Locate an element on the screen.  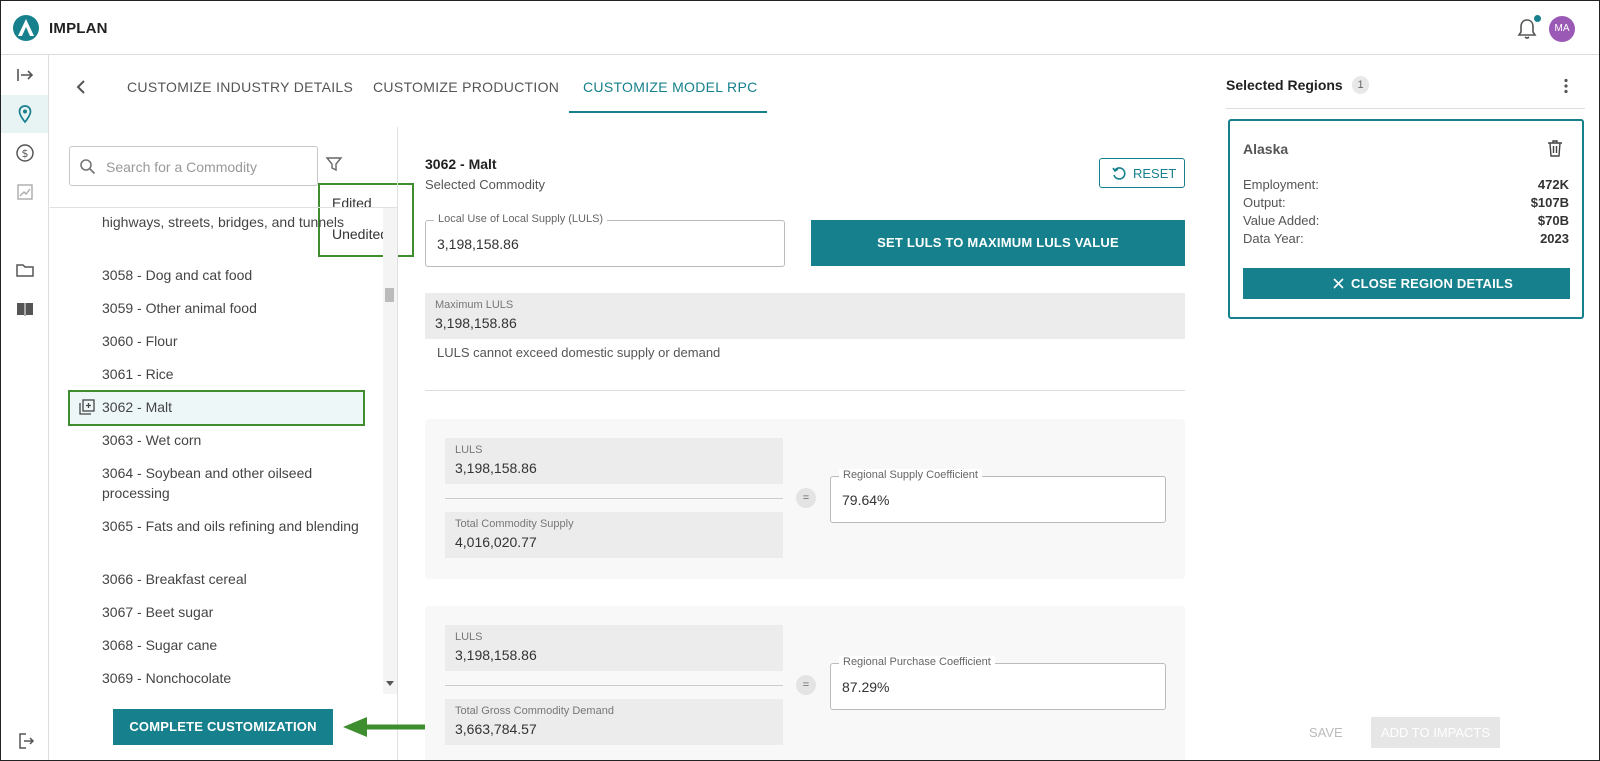
implan-logo-icon is located at coordinates (26, 28).